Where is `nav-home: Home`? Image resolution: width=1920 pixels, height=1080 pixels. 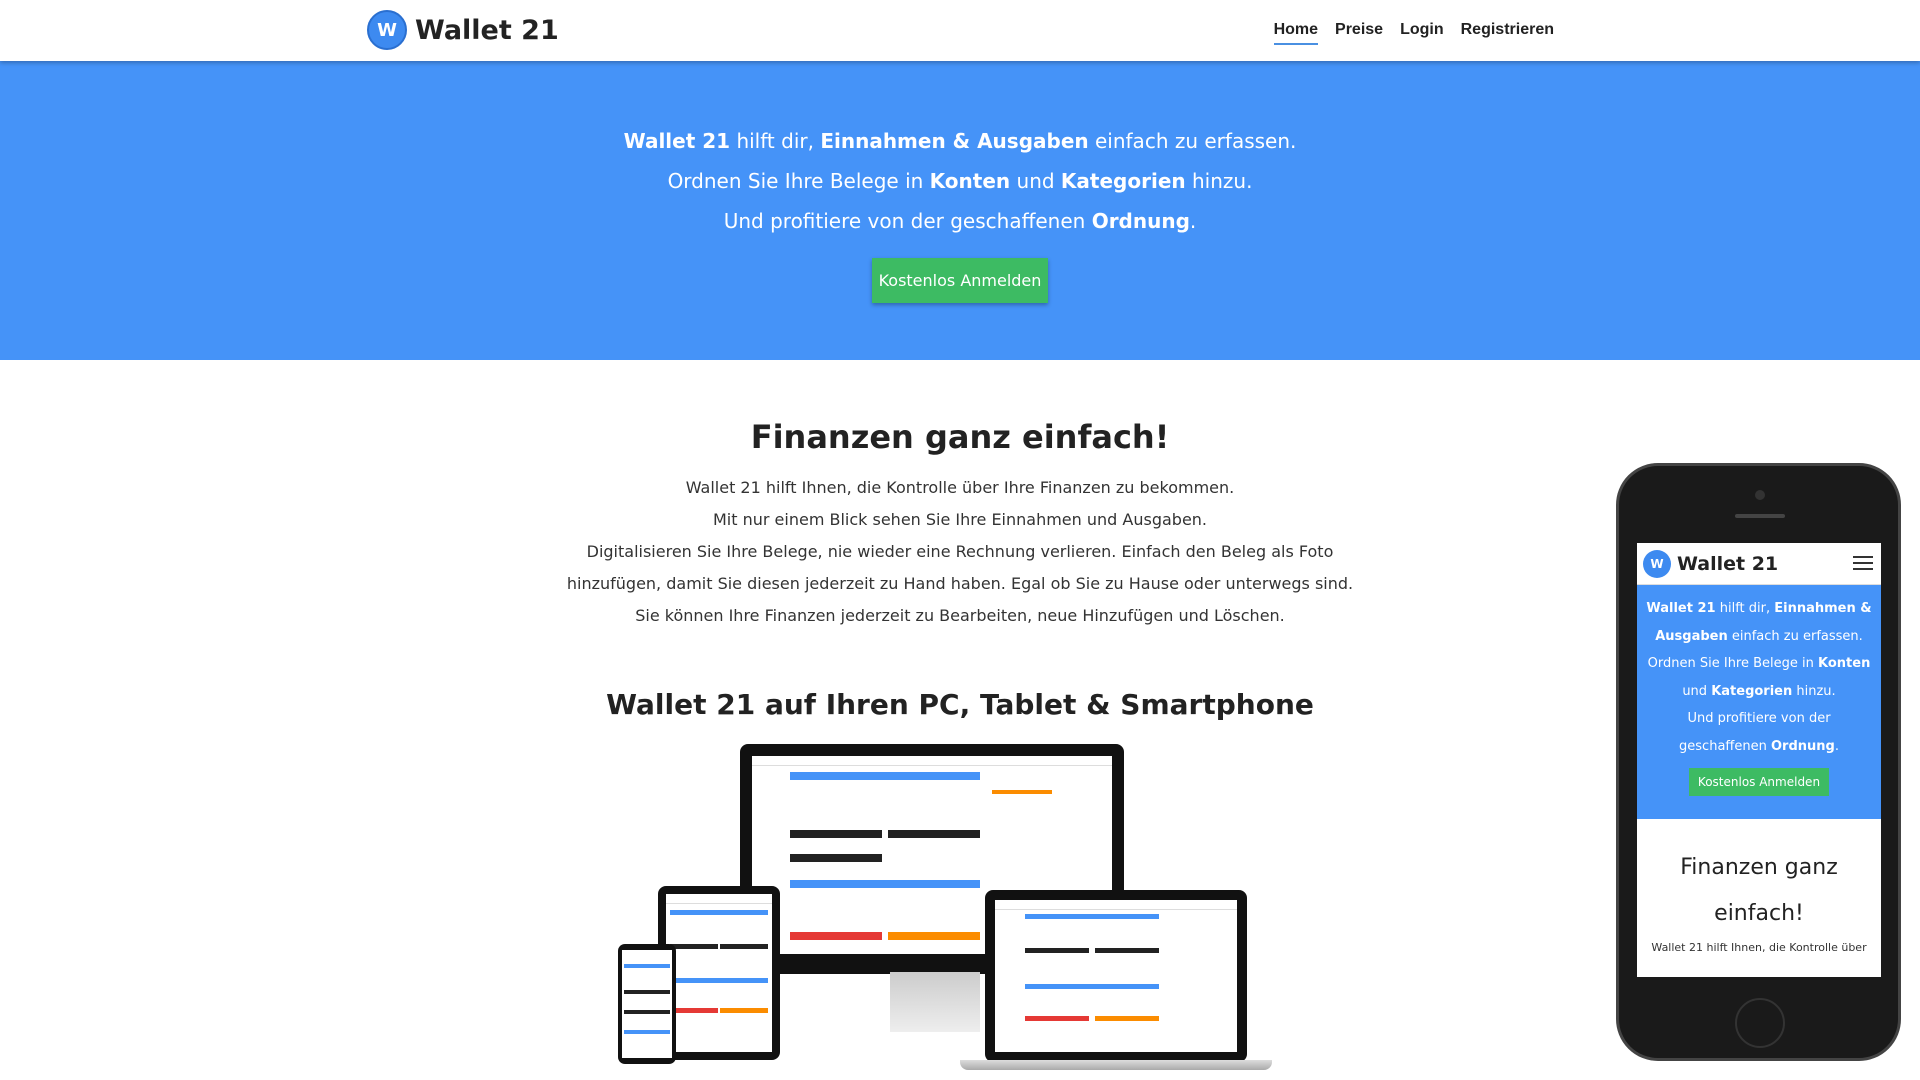 nav-home: Home is located at coordinates (1296, 33).